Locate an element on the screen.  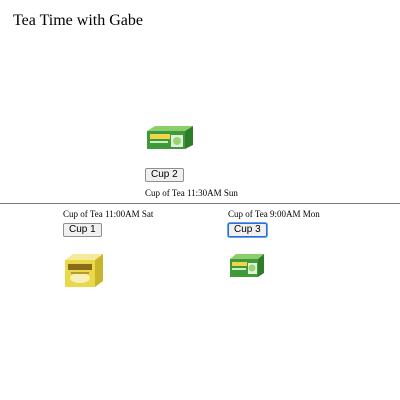
yellow-tea-box-icon is located at coordinates (84, 270).